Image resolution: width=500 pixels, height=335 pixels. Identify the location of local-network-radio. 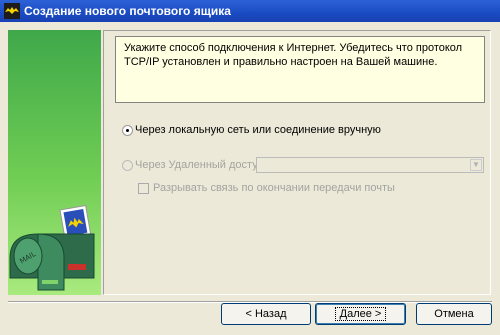
(127, 130).